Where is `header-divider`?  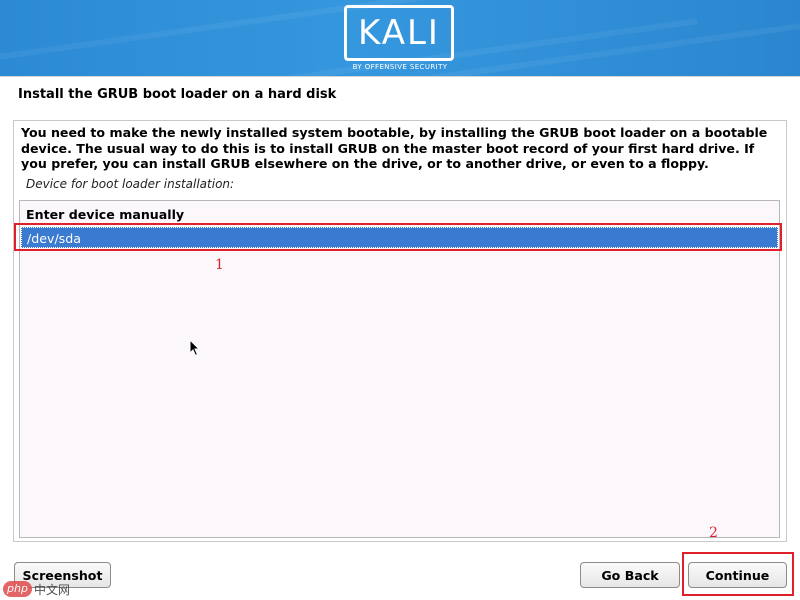 header-divider is located at coordinates (400, 76).